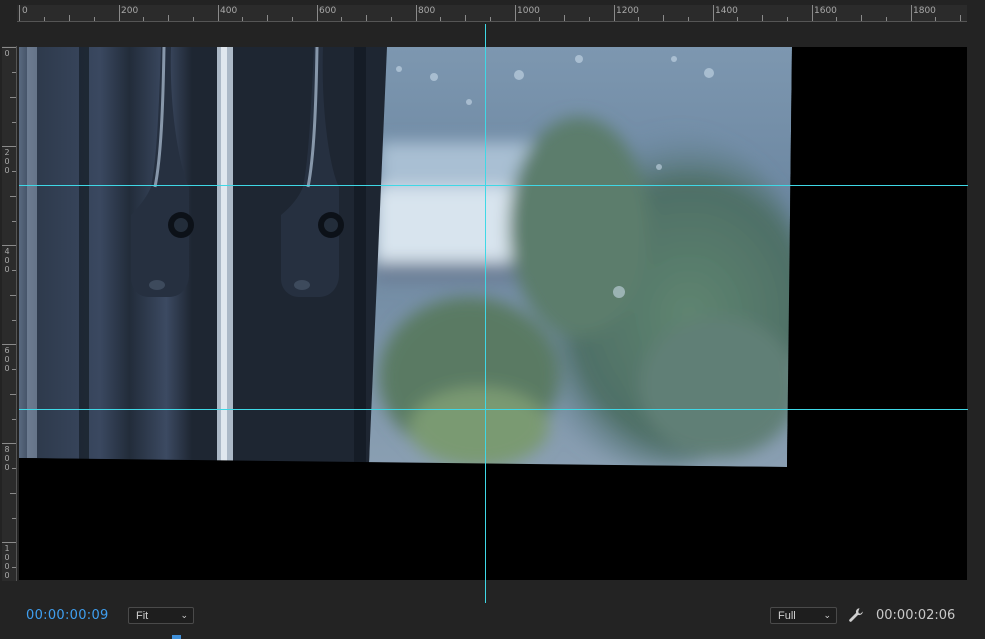 The image size is (985, 639). I want to click on ruler-label: 1600, so click(825, 11).